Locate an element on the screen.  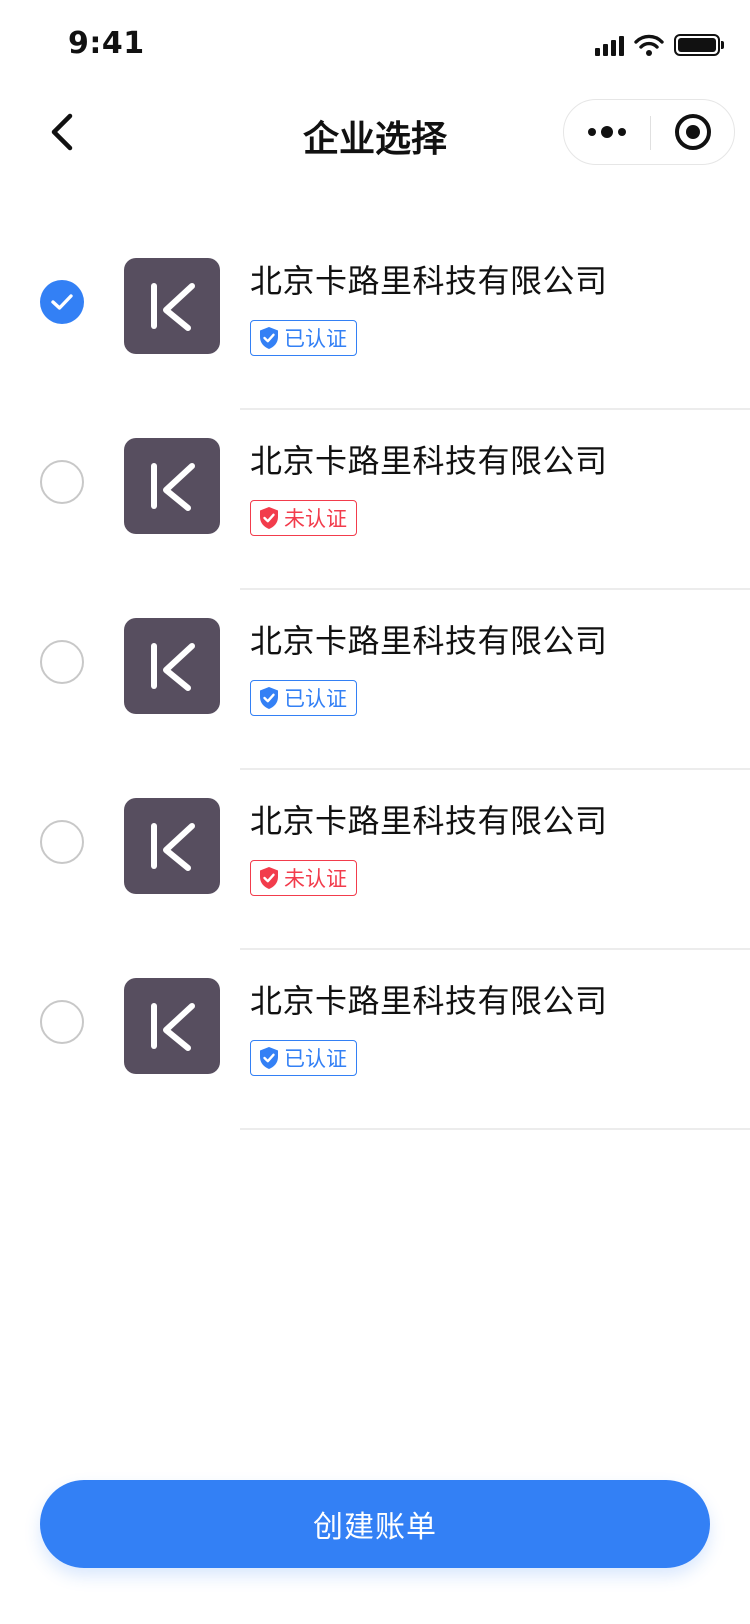
more-button is located at coordinates (606, 132).